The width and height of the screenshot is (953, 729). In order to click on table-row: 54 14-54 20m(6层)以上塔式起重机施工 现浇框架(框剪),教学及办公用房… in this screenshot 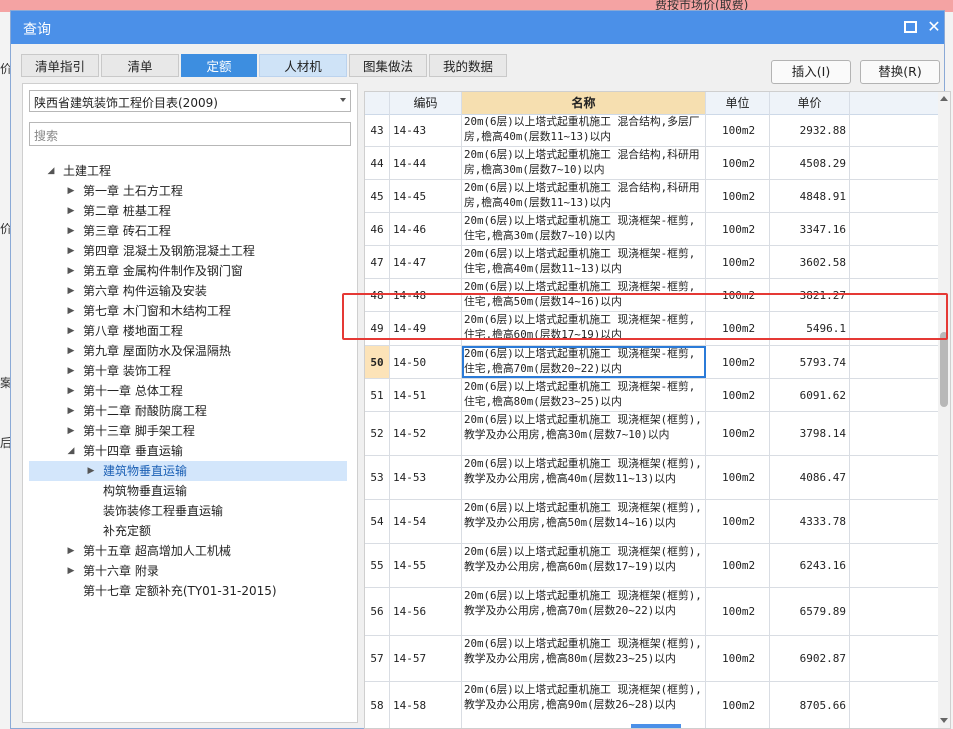, I will do `click(651, 522)`.